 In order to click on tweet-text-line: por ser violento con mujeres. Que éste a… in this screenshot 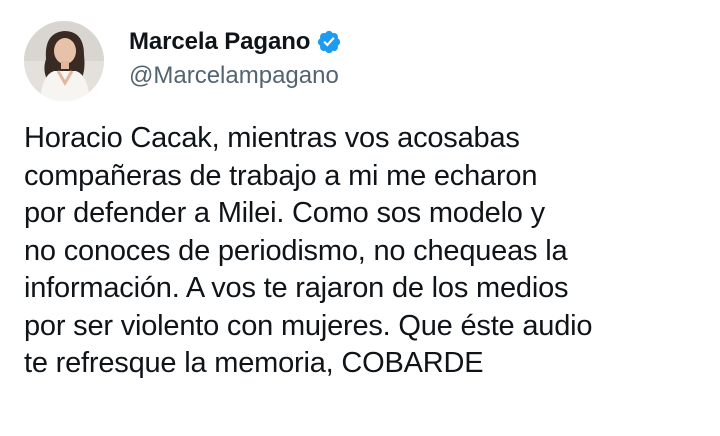, I will do `click(308, 325)`.